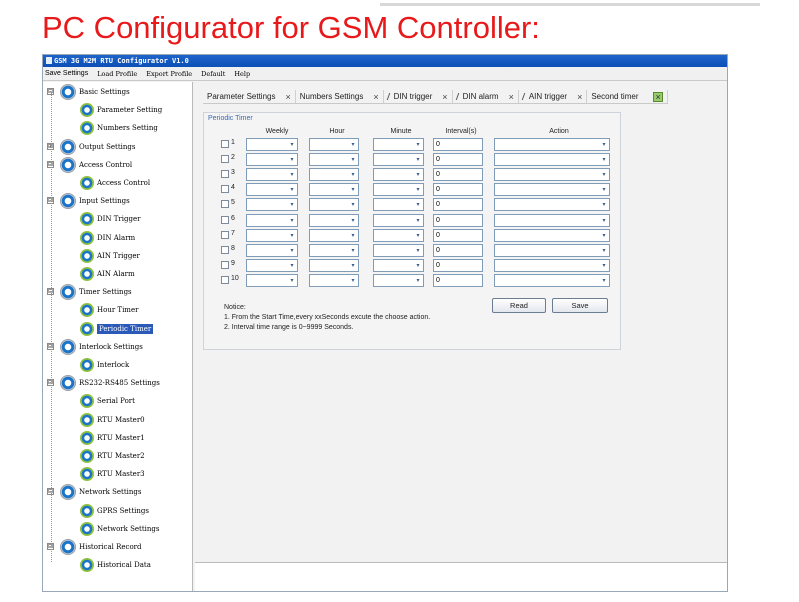  I want to click on tree-item: Interlock, so click(104, 365).